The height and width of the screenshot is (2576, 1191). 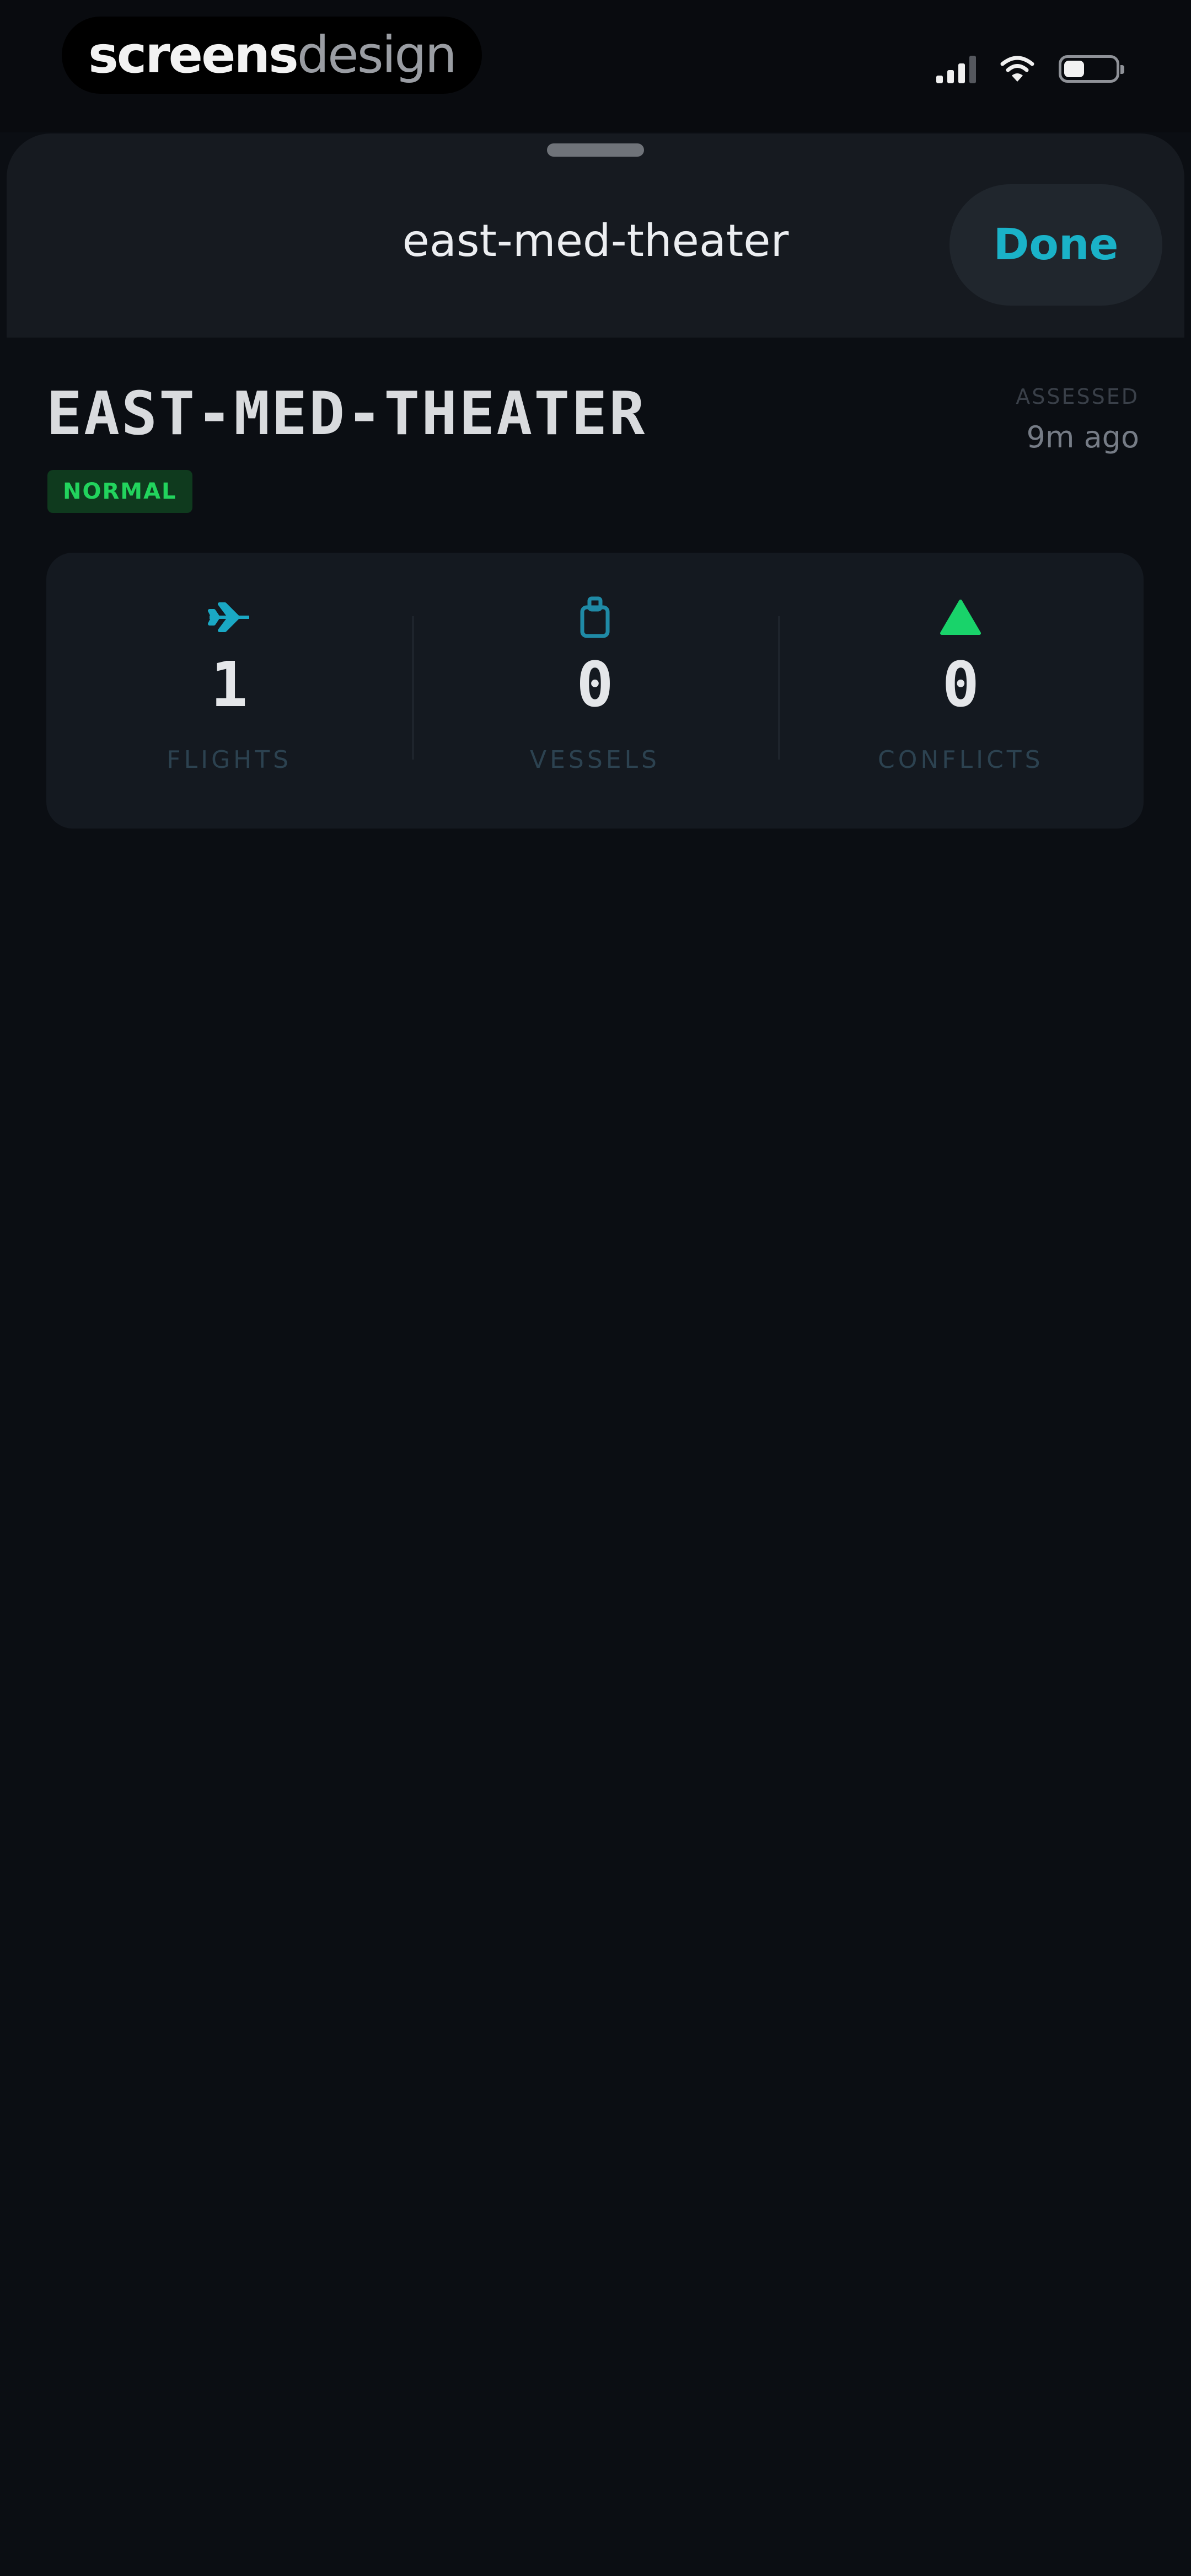 What do you see at coordinates (229, 617) in the screenshot?
I see `airplane-icon` at bounding box center [229, 617].